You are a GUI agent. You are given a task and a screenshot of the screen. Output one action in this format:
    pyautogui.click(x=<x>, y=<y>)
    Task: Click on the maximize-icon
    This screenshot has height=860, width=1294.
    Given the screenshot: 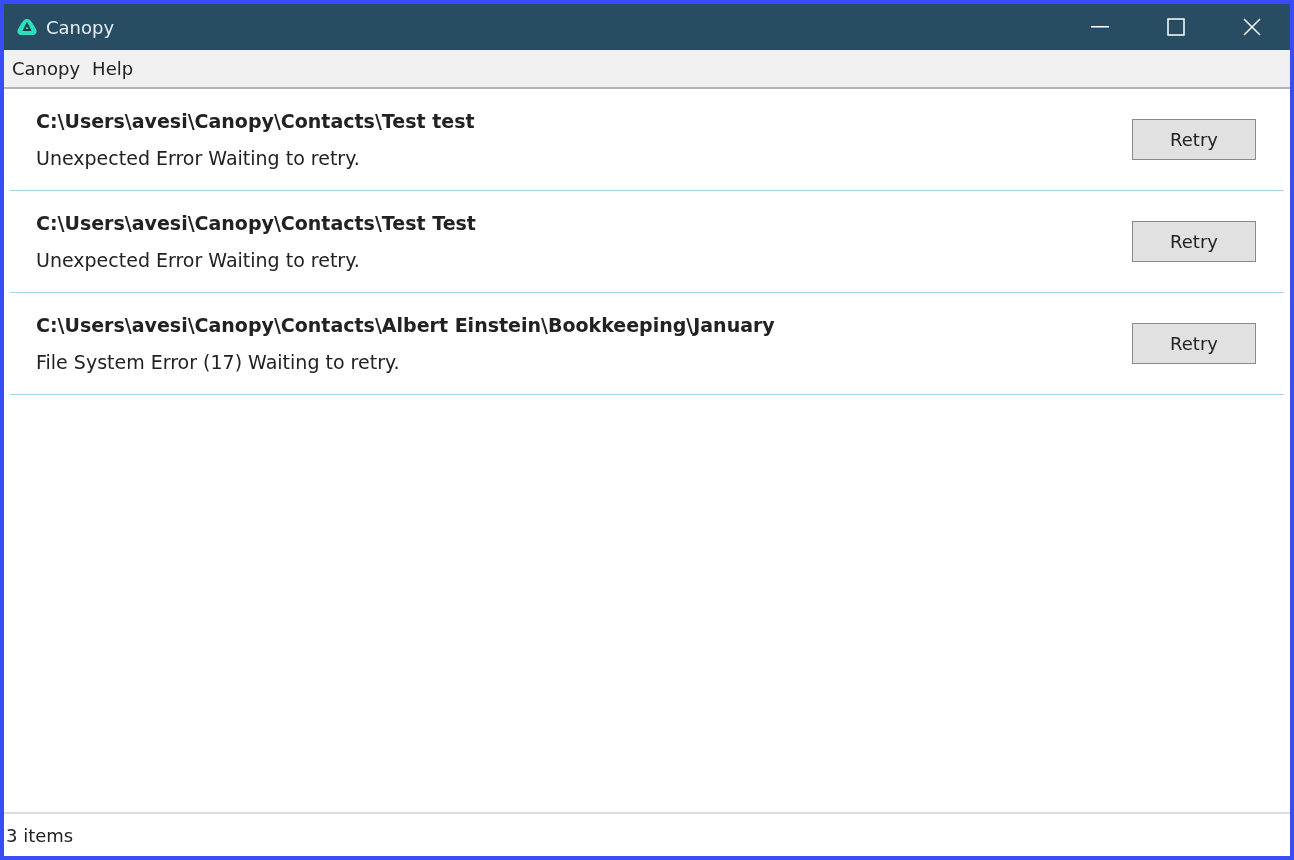 What is the action you would take?
    pyautogui.click(x=1176, y=27)
    